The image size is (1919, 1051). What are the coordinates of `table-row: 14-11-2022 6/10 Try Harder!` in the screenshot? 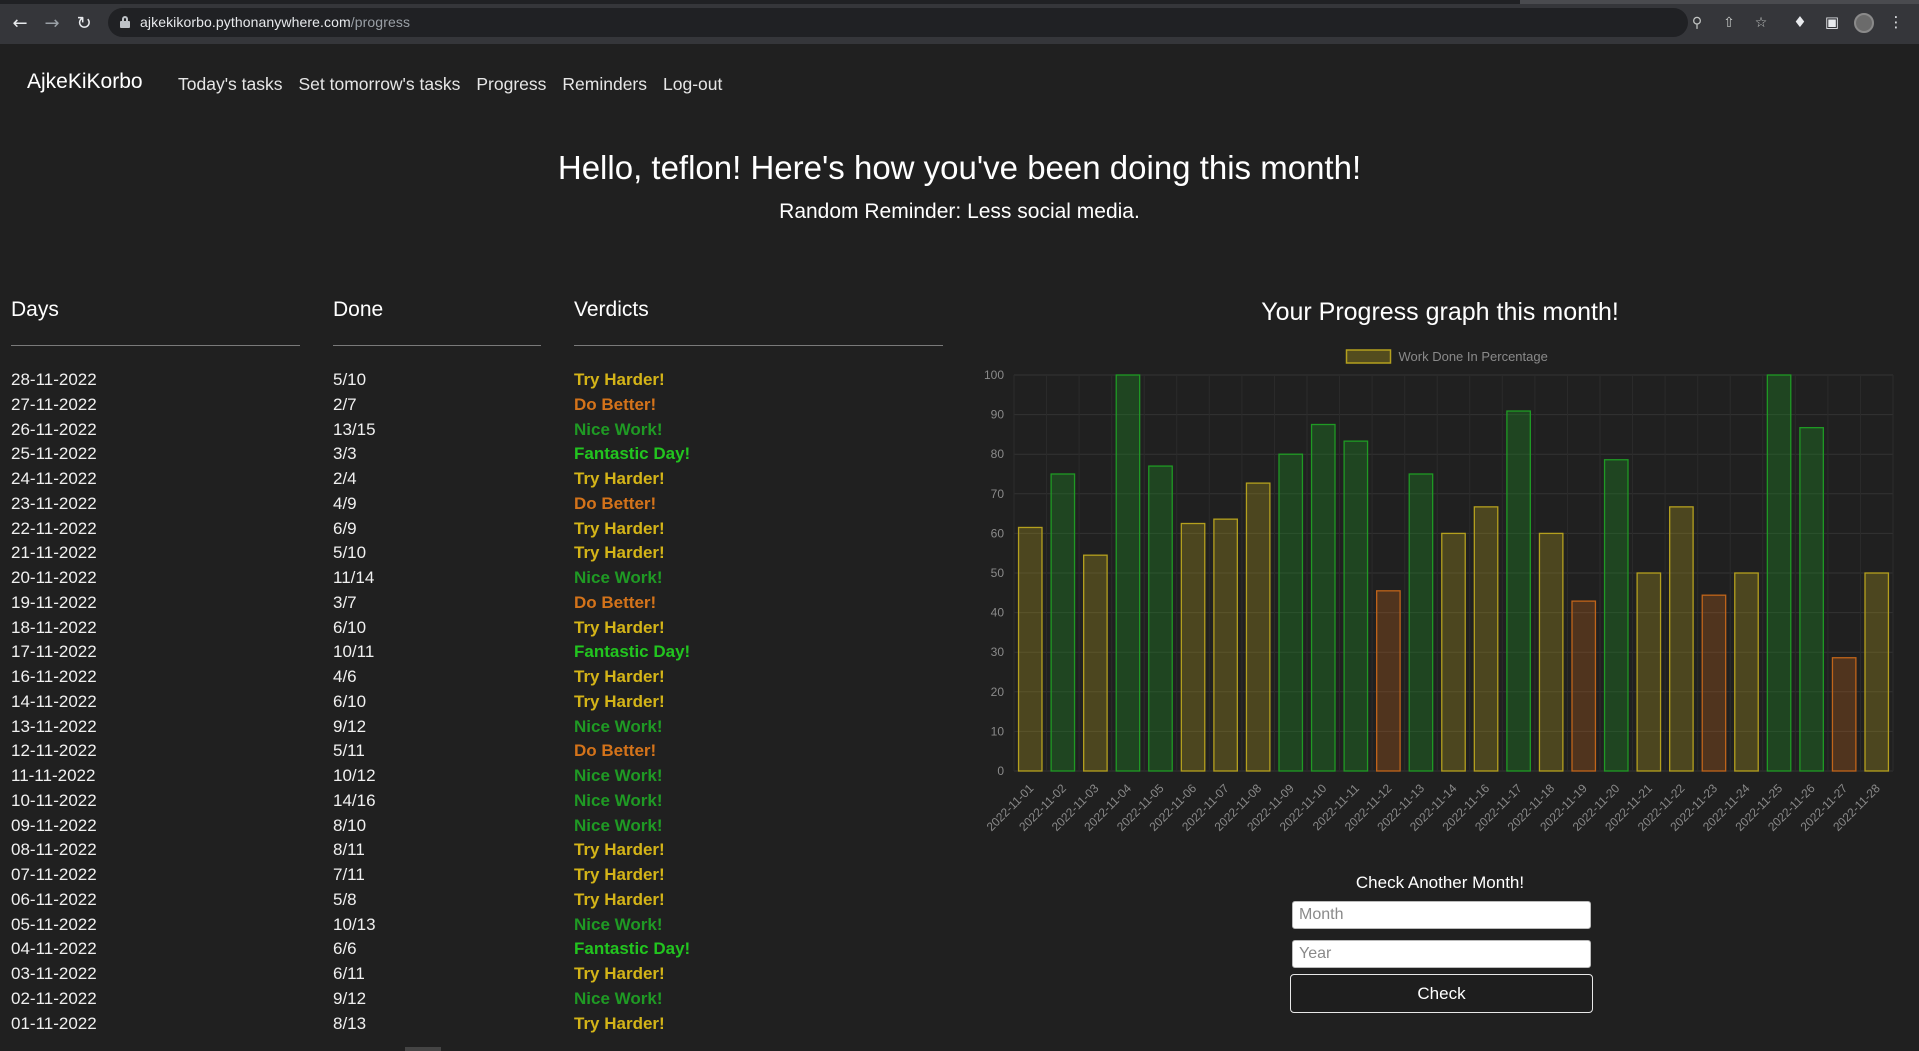 It's located at (480, 701).